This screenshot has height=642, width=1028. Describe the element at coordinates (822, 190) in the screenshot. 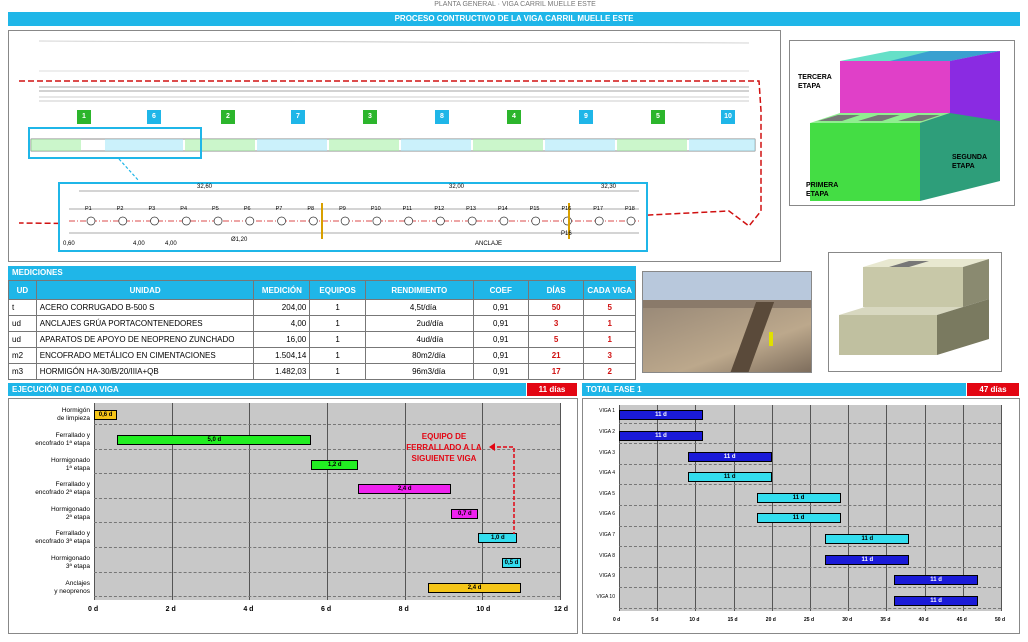

I see `stage-primera-label: PRIMERA ETAPA` at that location.